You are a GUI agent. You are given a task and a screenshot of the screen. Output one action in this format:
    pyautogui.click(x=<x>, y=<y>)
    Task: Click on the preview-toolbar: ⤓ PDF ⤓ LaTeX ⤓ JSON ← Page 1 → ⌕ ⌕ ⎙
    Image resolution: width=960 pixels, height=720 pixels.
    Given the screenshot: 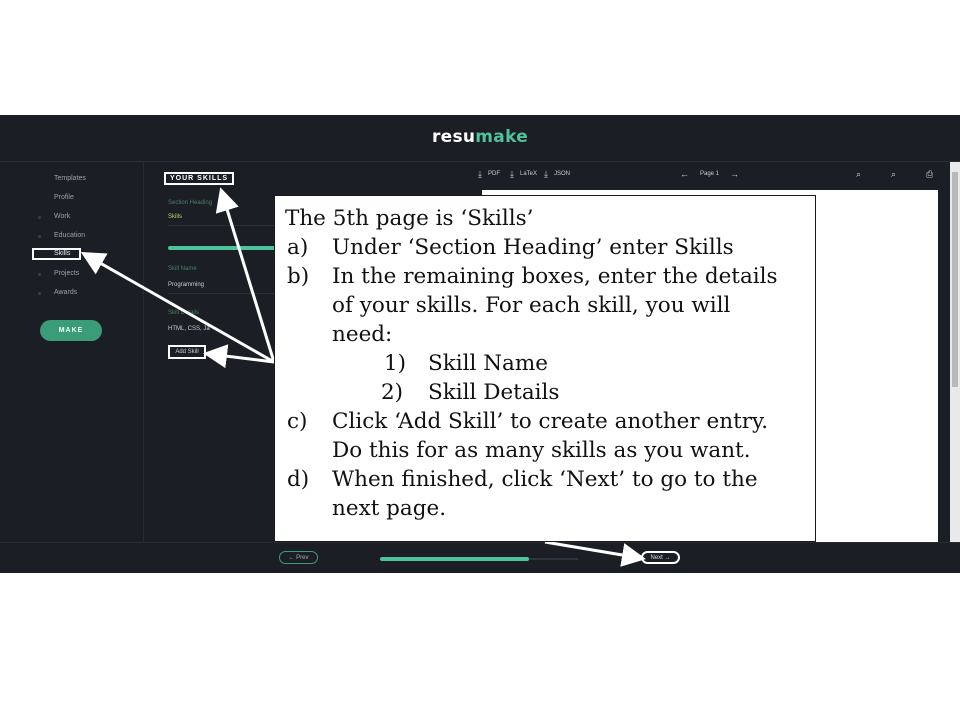 What is the action you would take?
    pyautogui.click(x=710, y=176)
    